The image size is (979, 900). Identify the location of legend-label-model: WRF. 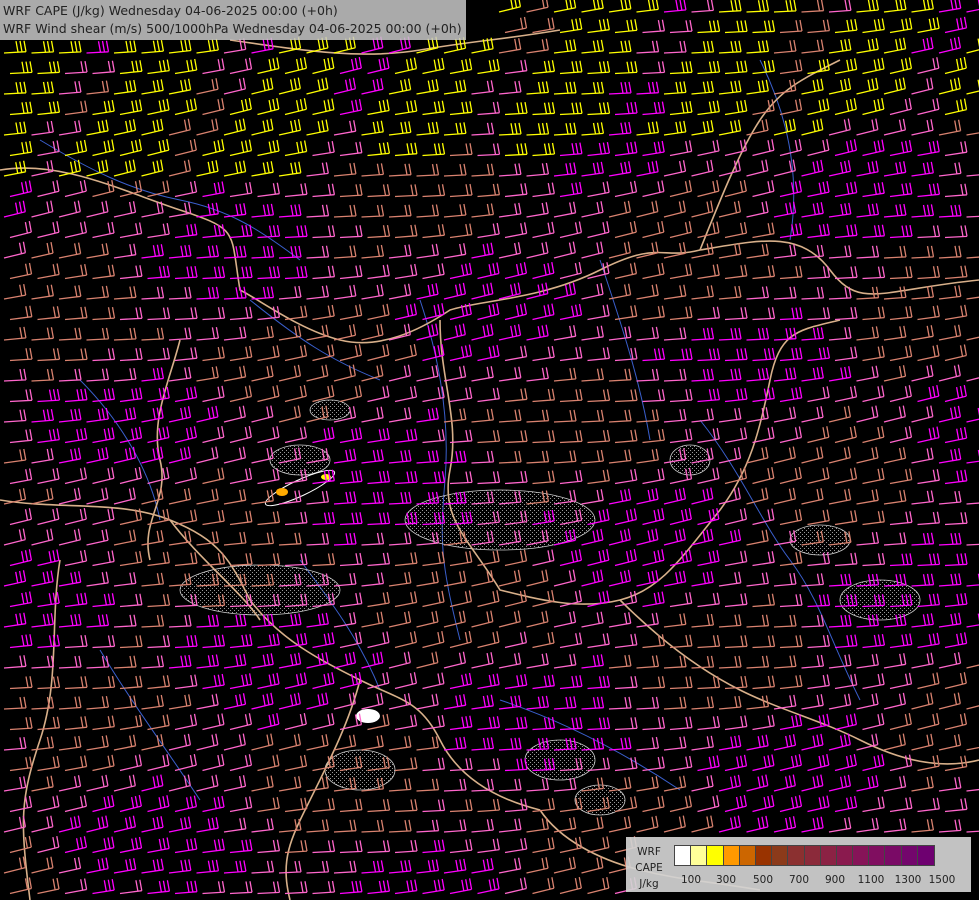
(649, 852).